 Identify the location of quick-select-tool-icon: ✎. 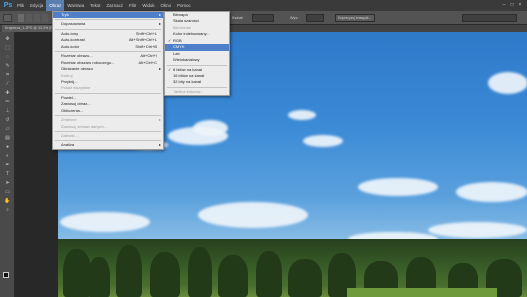
(7, 66).